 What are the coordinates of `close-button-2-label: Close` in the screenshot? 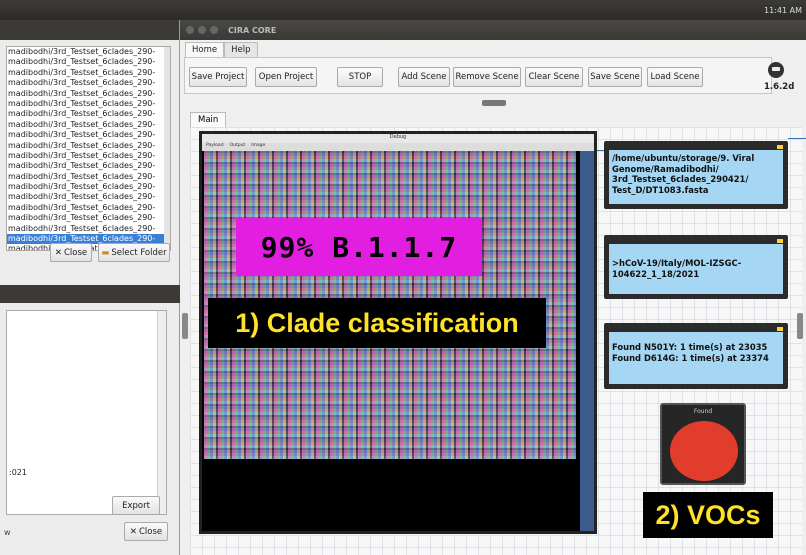 It's located at (150, 531).